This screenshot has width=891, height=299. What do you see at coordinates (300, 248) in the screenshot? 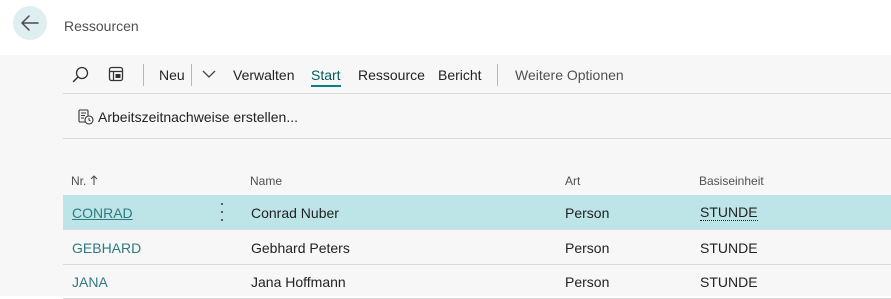
I see `resource-name: Gebhard Peters` at bounding box center [300, 248].